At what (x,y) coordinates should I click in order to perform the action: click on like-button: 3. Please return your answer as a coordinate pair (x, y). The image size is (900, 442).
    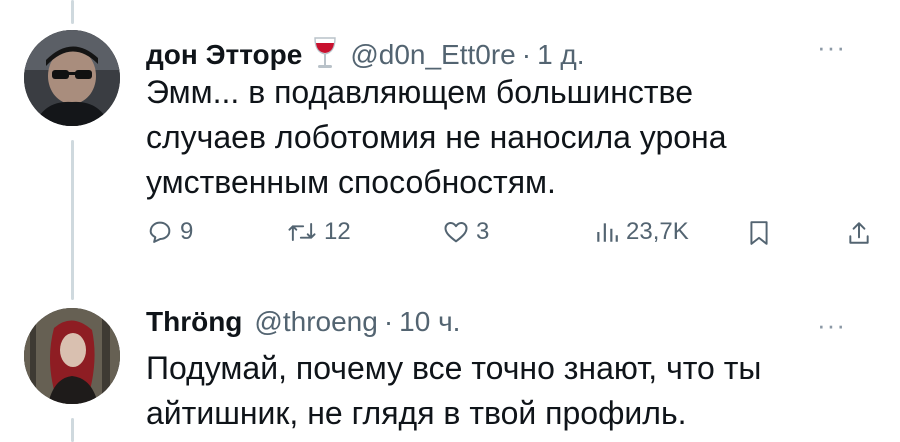
    Looking at the image, I should click on (465, 232).